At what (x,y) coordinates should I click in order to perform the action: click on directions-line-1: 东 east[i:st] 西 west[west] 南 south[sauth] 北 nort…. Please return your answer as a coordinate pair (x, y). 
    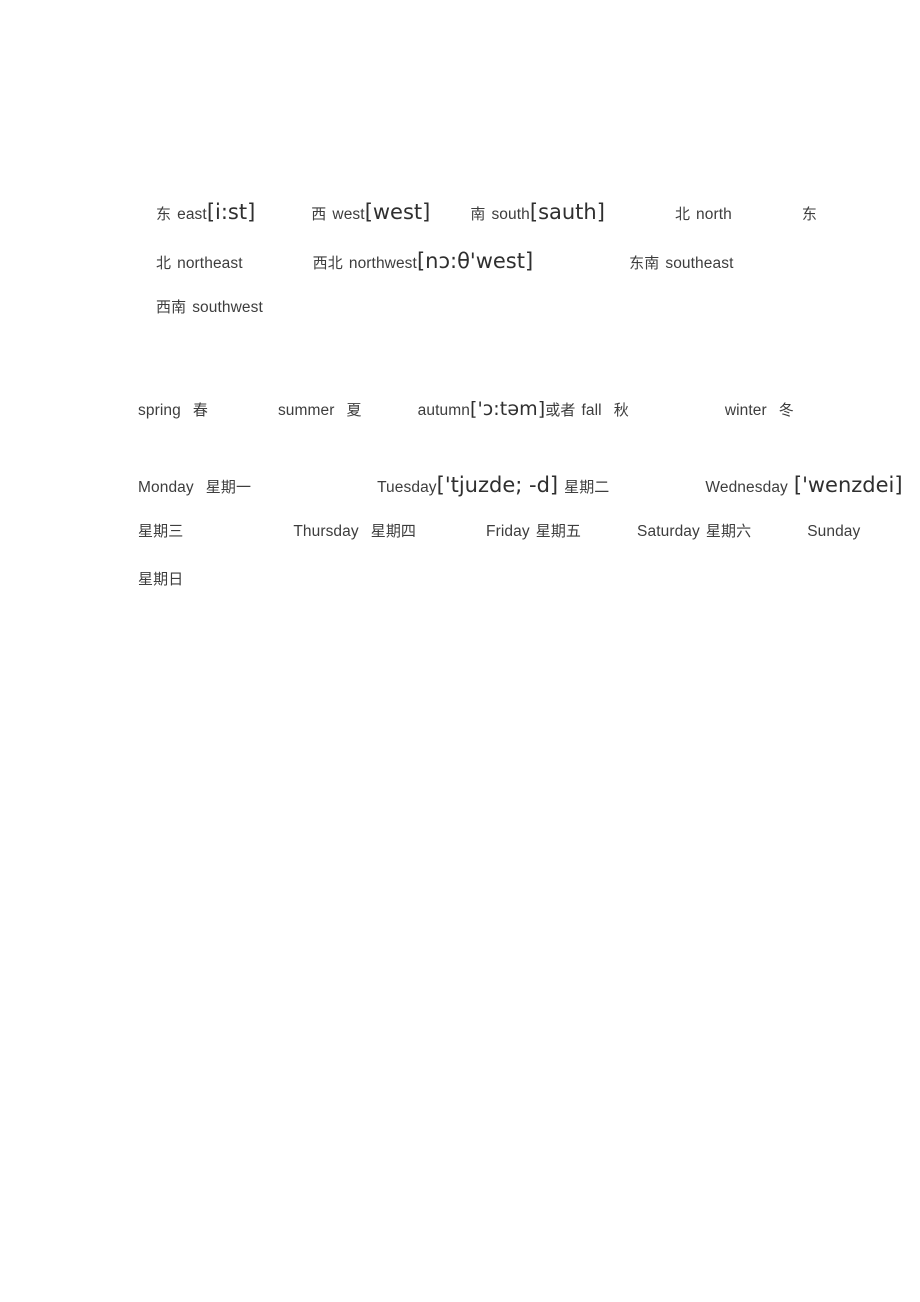
    Looking at the image, I should click on (486, 212).